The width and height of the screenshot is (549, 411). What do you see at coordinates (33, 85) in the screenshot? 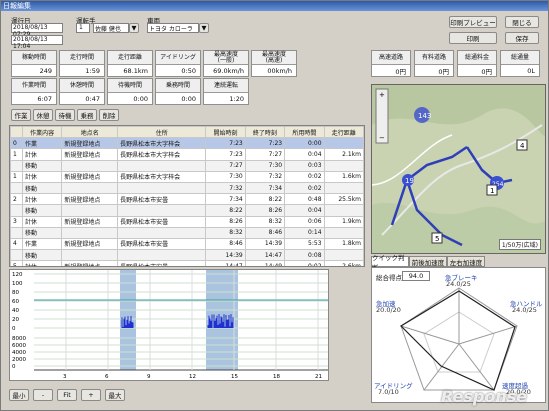
I see `stat2-label: 作業時間` at bounding box center [33, 85].